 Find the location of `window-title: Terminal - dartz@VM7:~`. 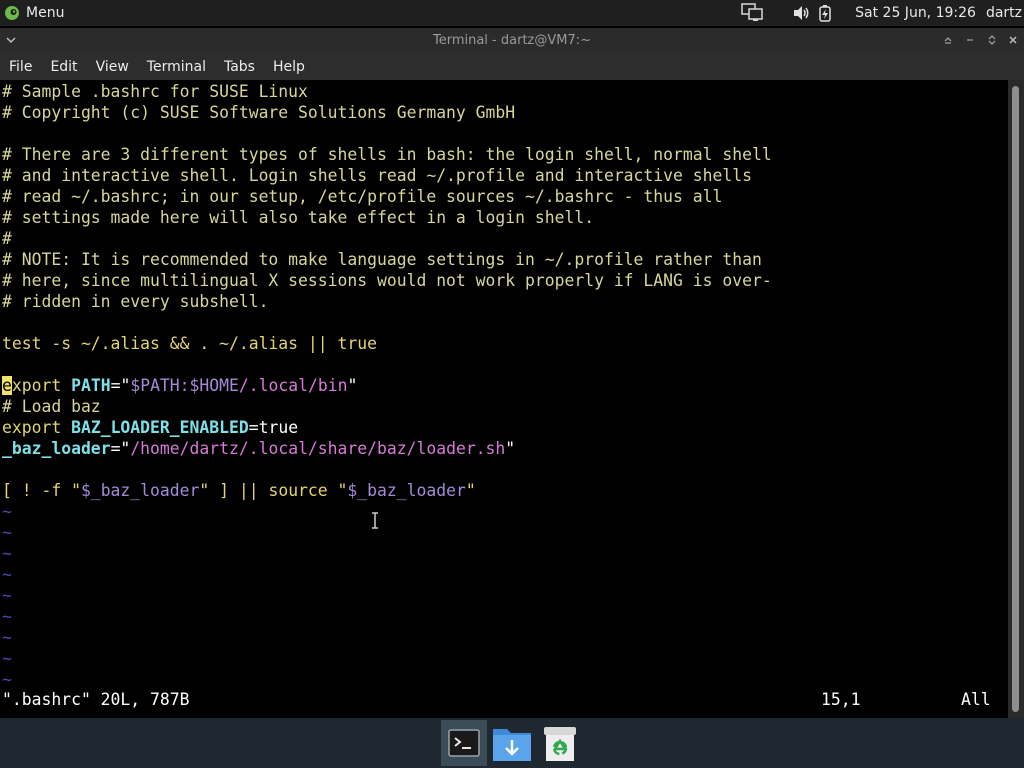

window-title: Terminal - dartz@VM7:~ is located at coordinates (512, 40).